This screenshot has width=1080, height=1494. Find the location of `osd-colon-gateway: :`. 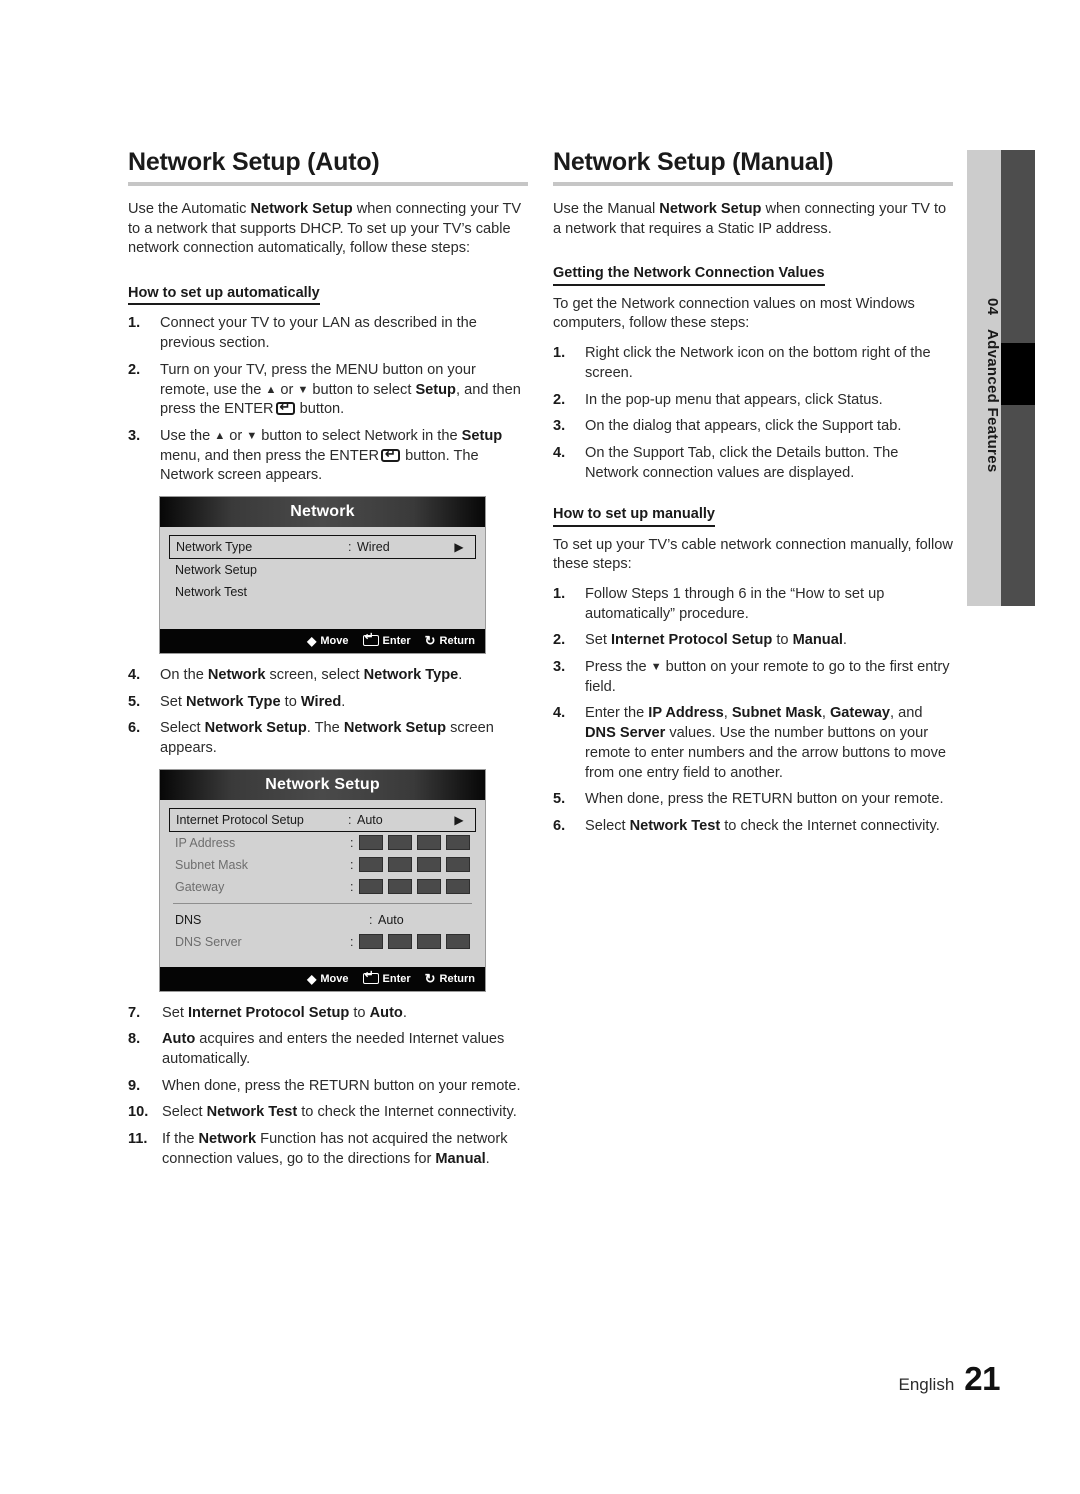

osd-colon-gateway: : is located at coordinates (352, 886).